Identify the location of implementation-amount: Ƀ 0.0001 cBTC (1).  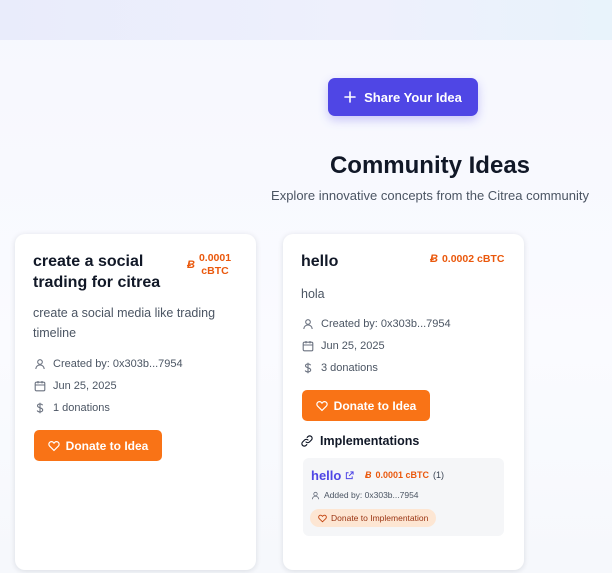
(404, 475).